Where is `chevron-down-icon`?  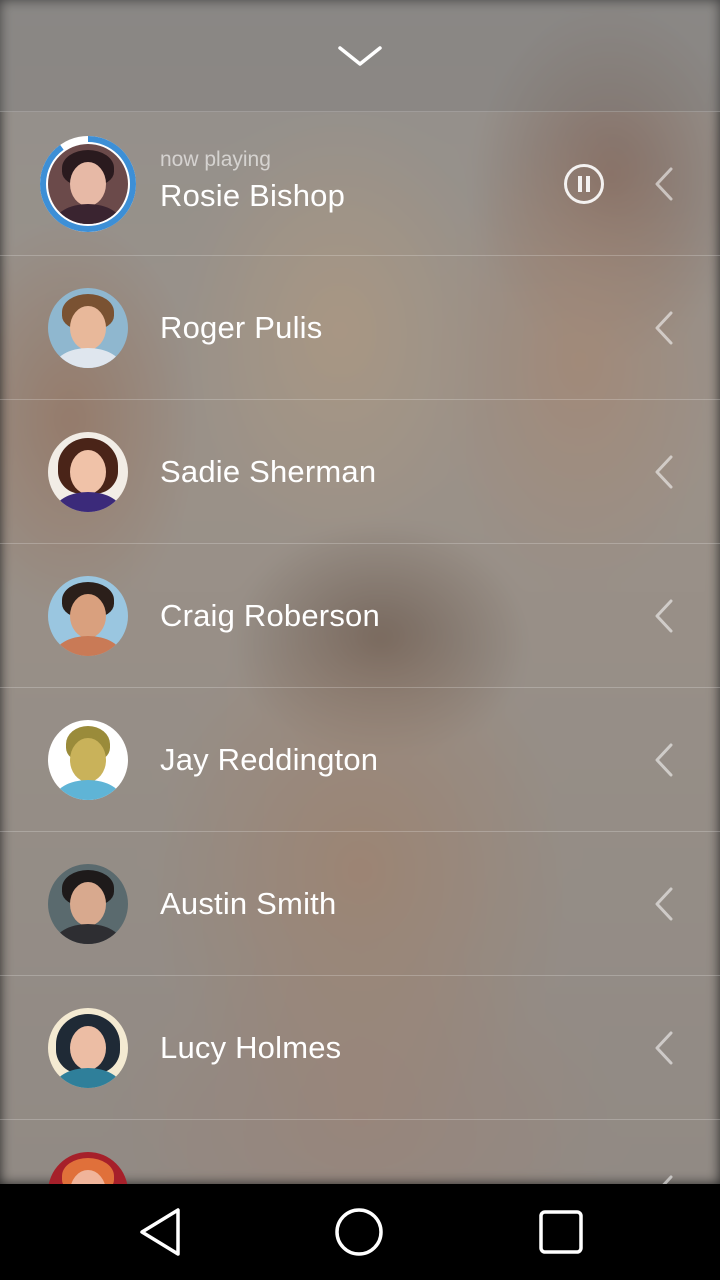
chevron-down-icon is located at coordinates (360, 56).